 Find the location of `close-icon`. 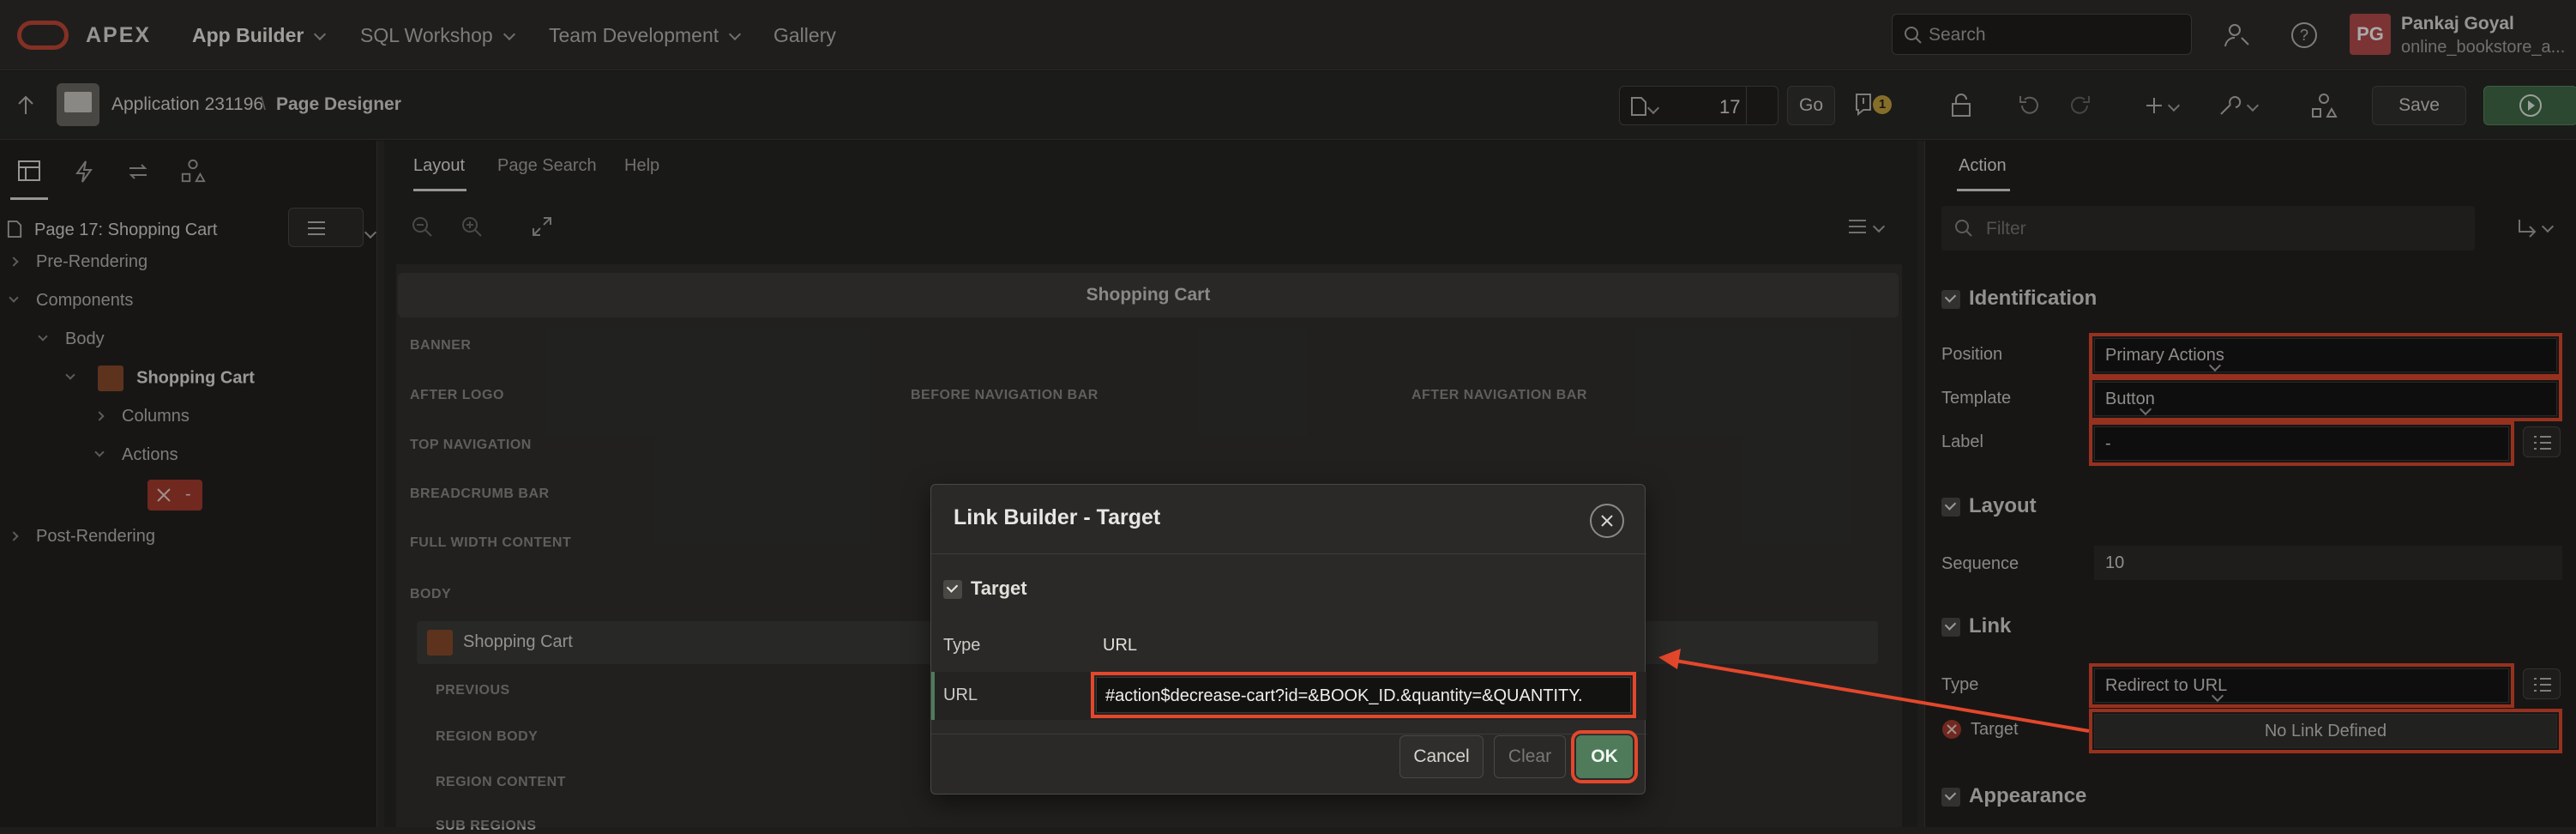

close-icon is located at coordinates (1607, 521).